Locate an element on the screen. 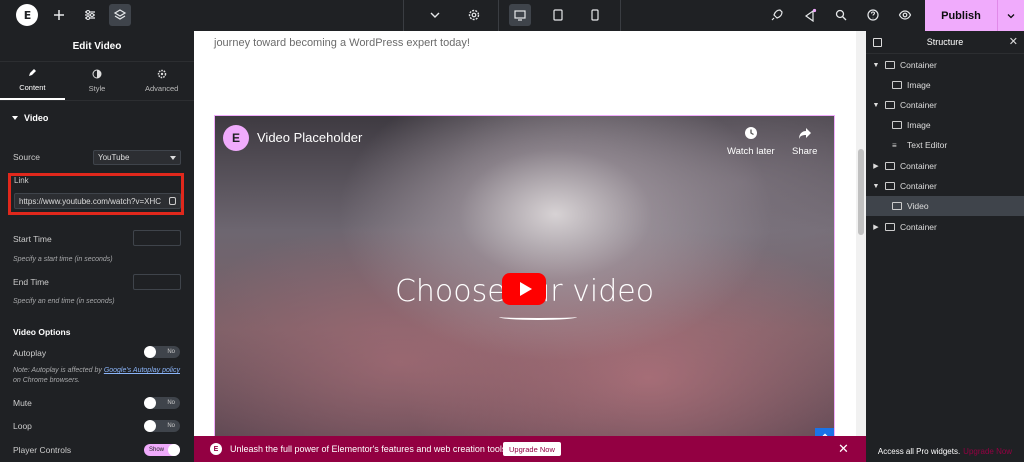 This screenshot has height=462, width=1024. loop-toggle: No is located at coordinates (162, 426).